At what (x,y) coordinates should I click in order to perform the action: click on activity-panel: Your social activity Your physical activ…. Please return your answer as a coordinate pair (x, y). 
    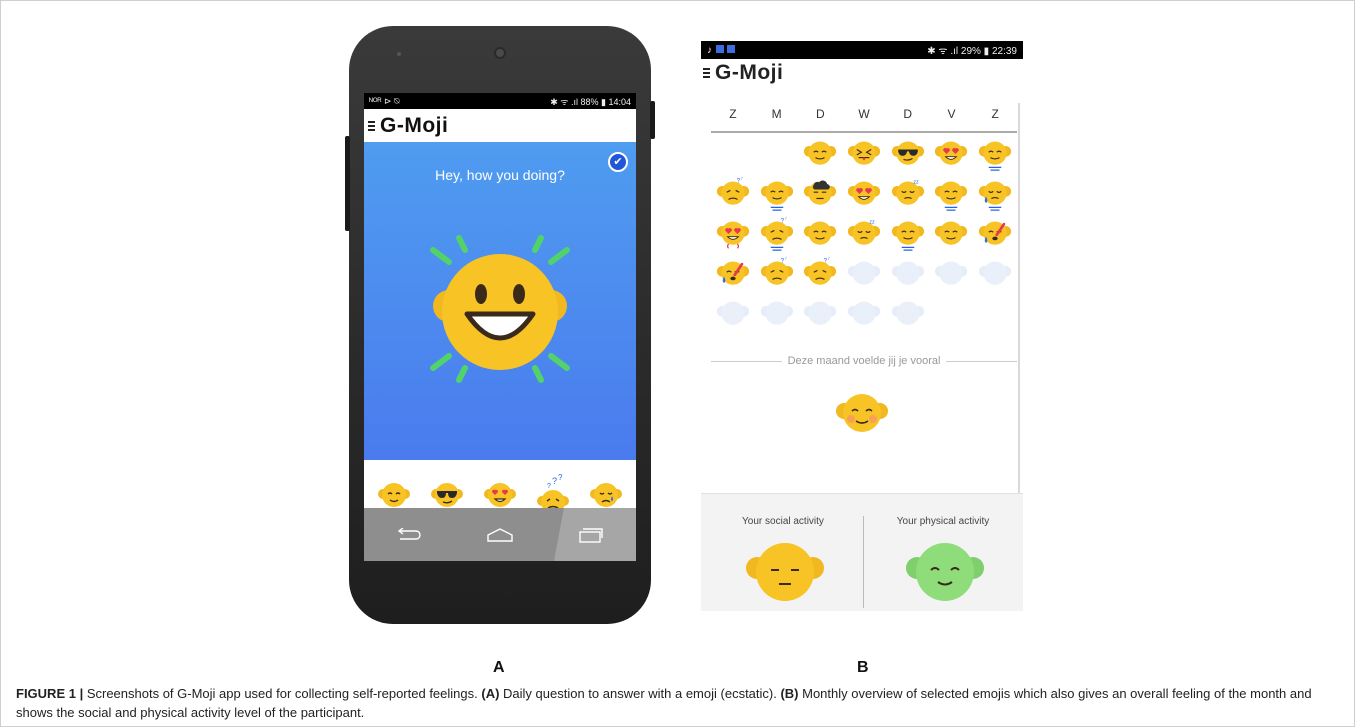
    Looking at the image, I should click on (862, 552).